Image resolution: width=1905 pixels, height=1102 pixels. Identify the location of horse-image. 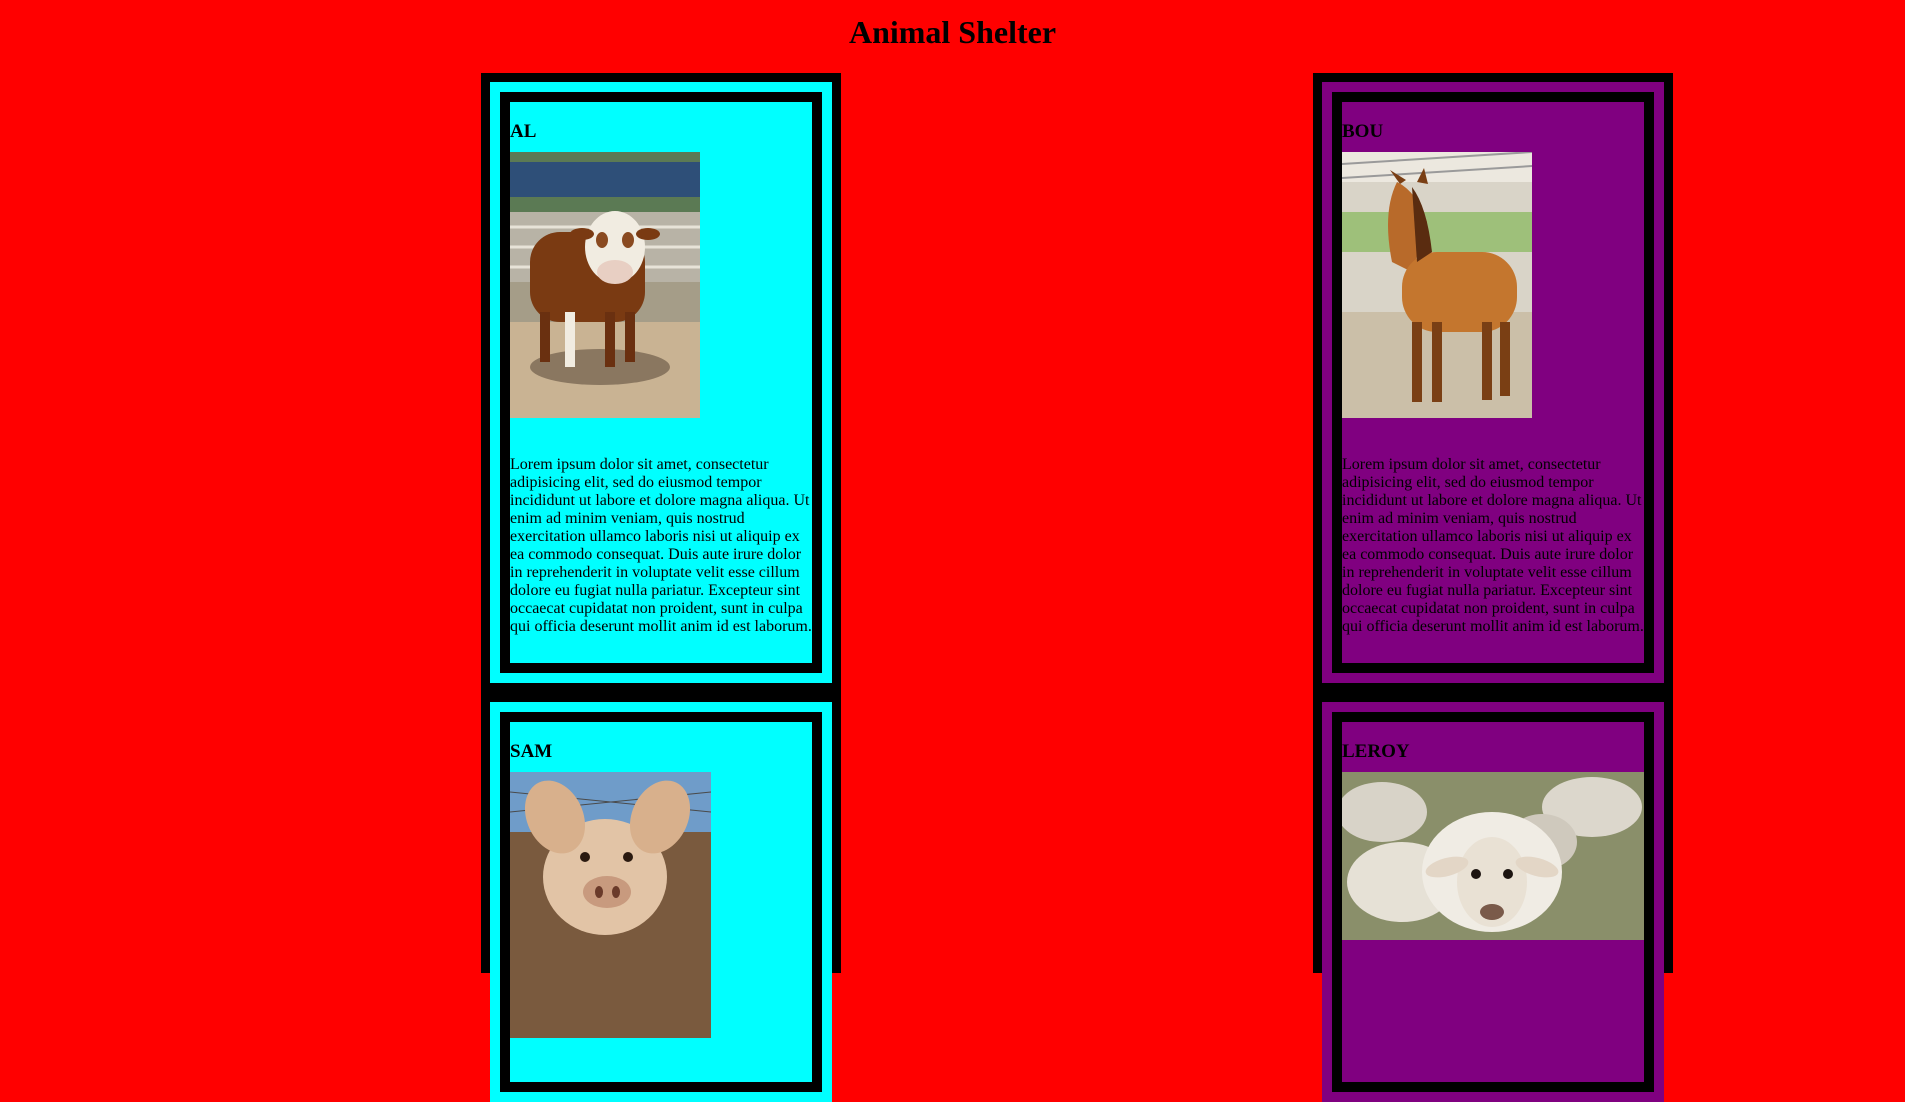
(1437, 285).